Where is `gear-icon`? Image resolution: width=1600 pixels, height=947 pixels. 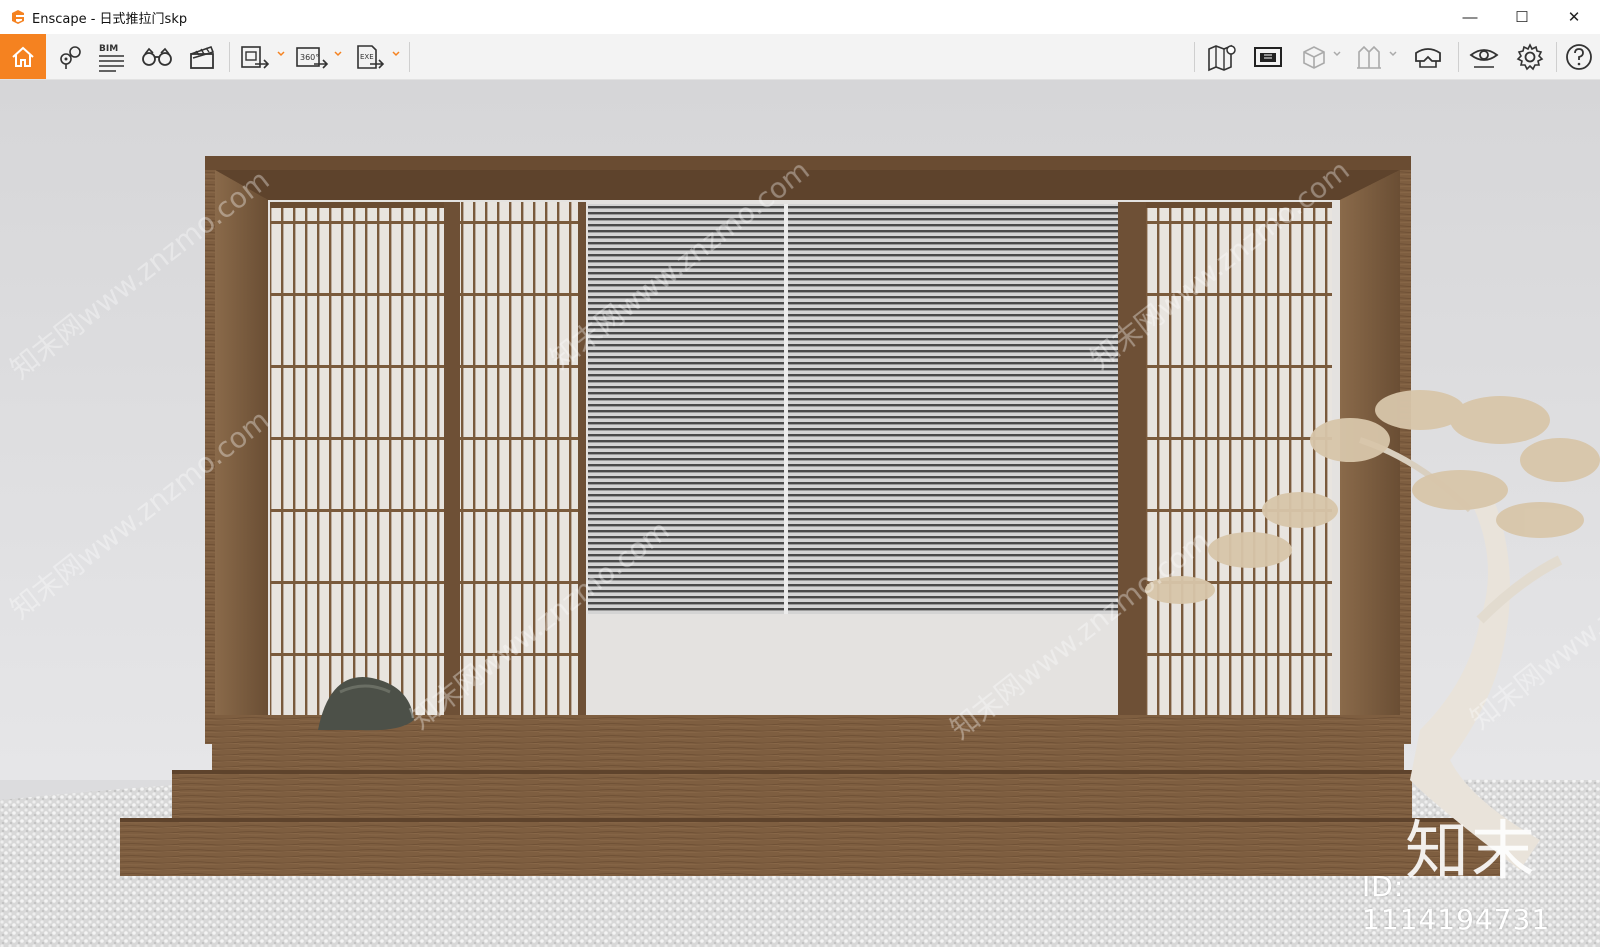 gear-icon is located at coordinates (1530, 56).